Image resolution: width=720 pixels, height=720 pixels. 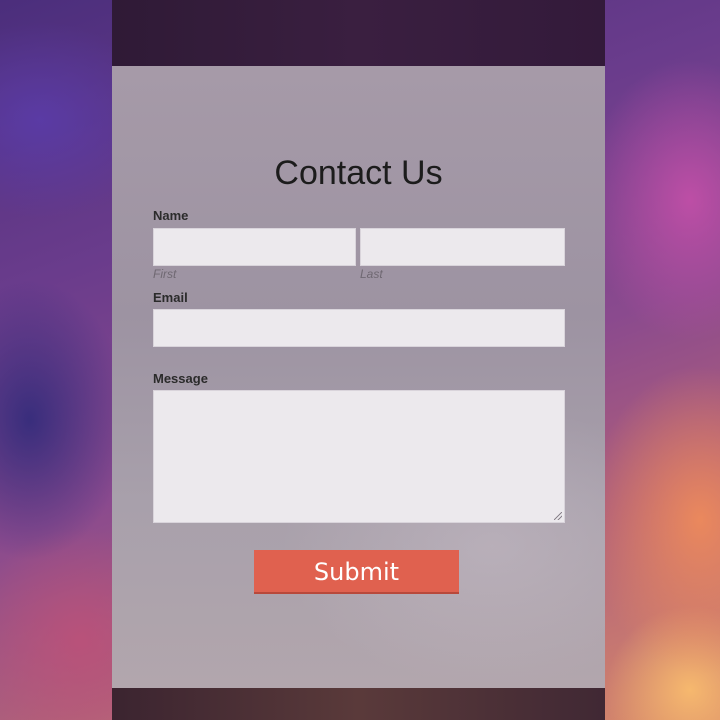 What do you see at coordinates (171, 215) in the screenshot?
I see `name-label: Name` at bounding box center [171, 215].